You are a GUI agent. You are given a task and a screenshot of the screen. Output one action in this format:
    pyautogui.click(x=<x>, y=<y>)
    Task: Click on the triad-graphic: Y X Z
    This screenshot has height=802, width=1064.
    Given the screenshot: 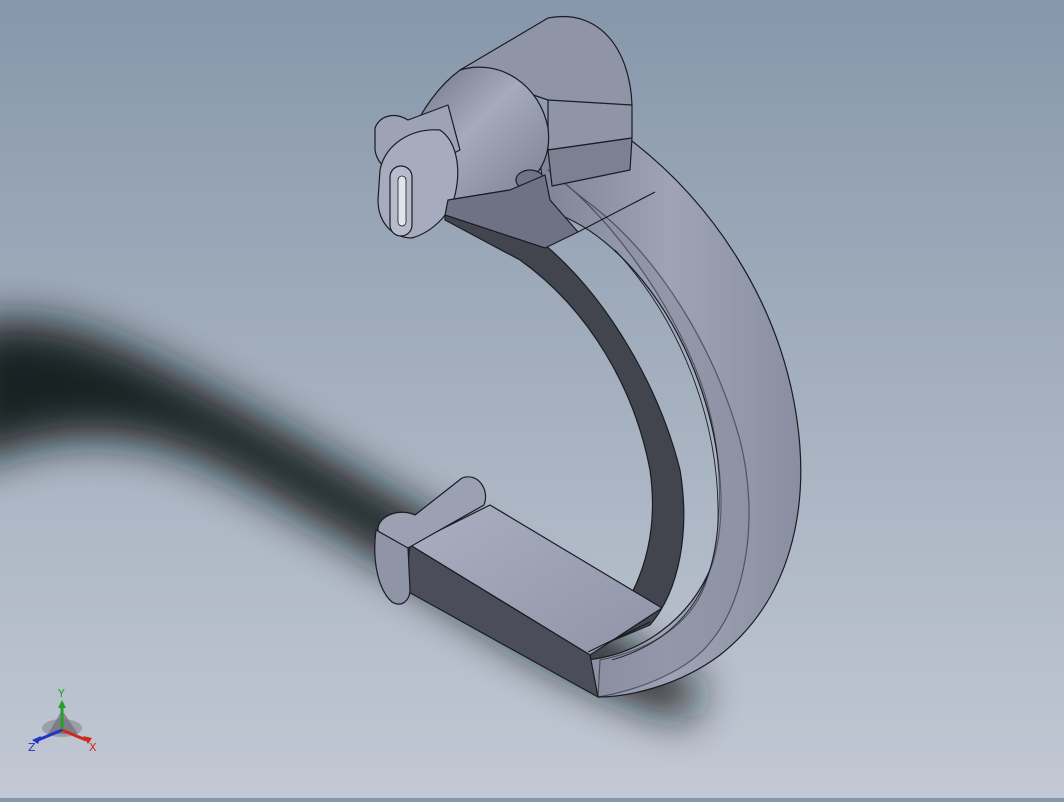 What is the action you would take?
    pyautogui.click(x=62, y=720)
    